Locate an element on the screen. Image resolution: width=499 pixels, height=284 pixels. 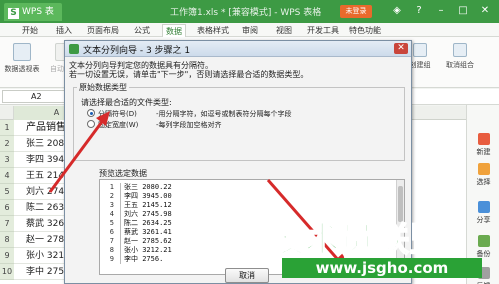
row-number: 4 is located at coordinates (7, 176).